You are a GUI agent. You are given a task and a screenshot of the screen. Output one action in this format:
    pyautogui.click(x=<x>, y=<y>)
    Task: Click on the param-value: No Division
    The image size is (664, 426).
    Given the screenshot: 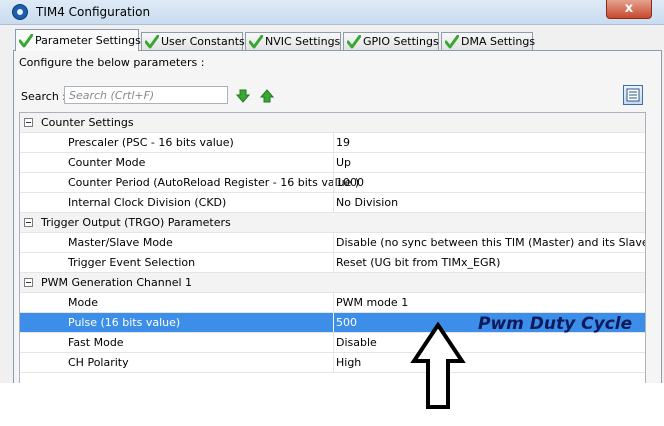 What is the action you would take?
    pyautogui.click(x=489, y=202)
    